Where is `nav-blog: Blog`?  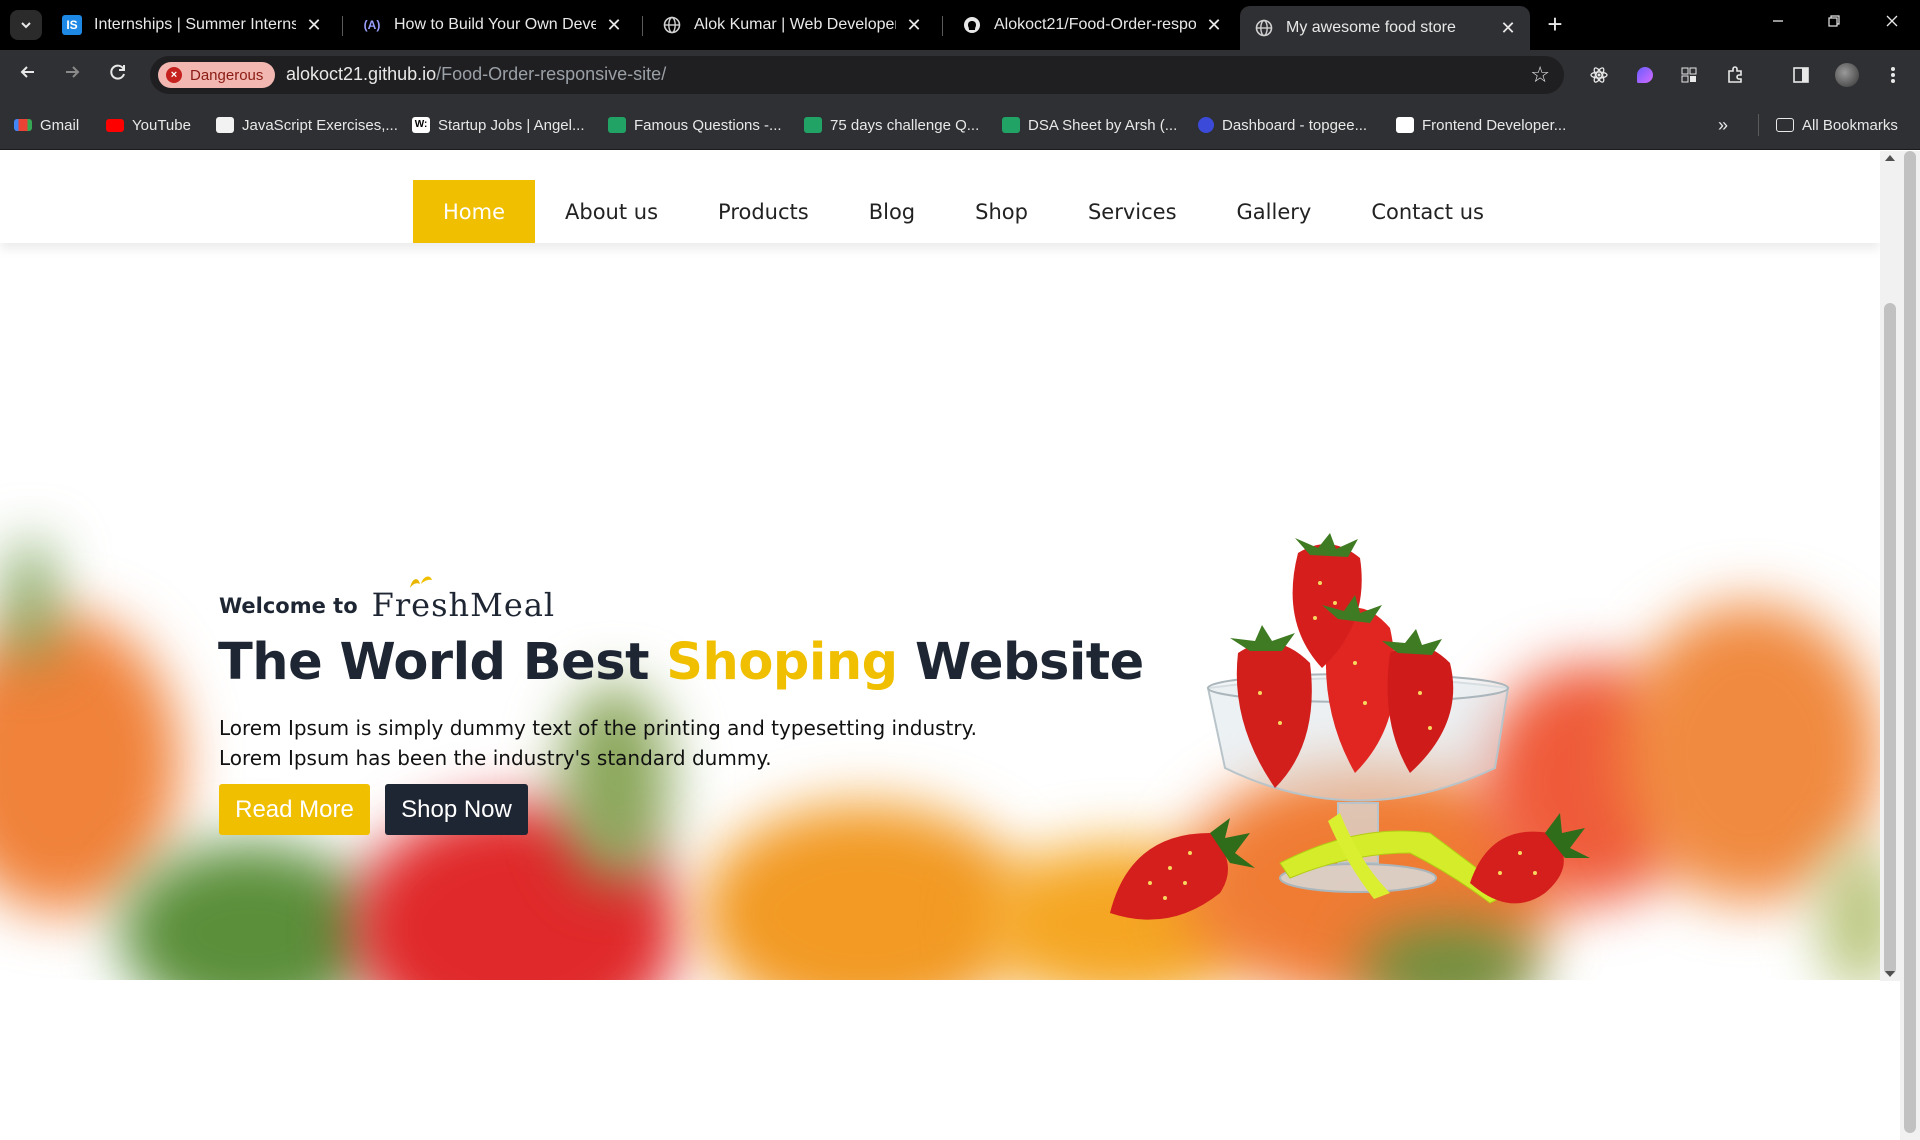
nav-blog: Blog is located at coordinates (892, 211).